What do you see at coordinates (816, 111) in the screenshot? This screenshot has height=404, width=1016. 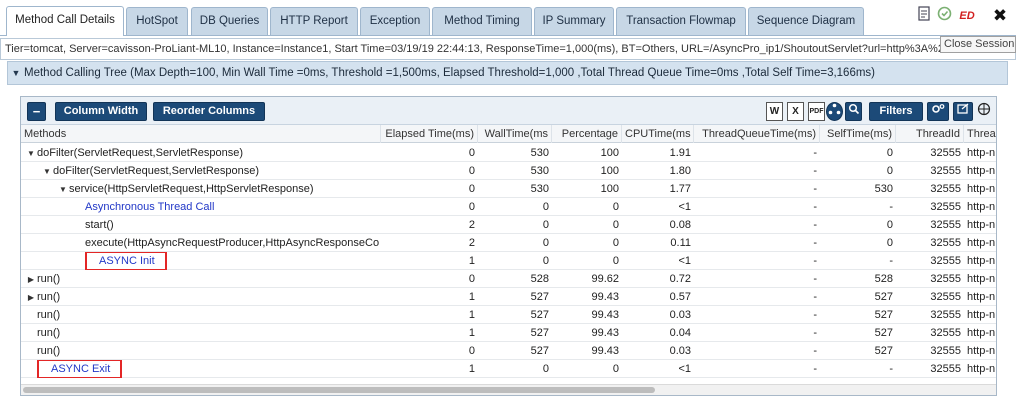 I see `pdf-export-icon: PDF` at bounding box center [816, 111].